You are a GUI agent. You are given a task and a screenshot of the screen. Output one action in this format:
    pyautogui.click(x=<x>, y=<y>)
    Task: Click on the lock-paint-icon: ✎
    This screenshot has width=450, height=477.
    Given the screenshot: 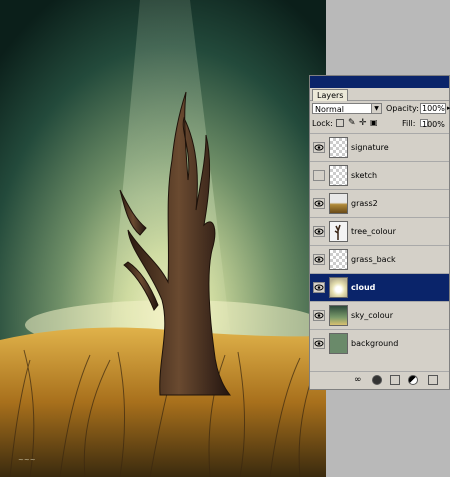 What is the action you would take?
    pyautogui.click(x=352, y=123)
    